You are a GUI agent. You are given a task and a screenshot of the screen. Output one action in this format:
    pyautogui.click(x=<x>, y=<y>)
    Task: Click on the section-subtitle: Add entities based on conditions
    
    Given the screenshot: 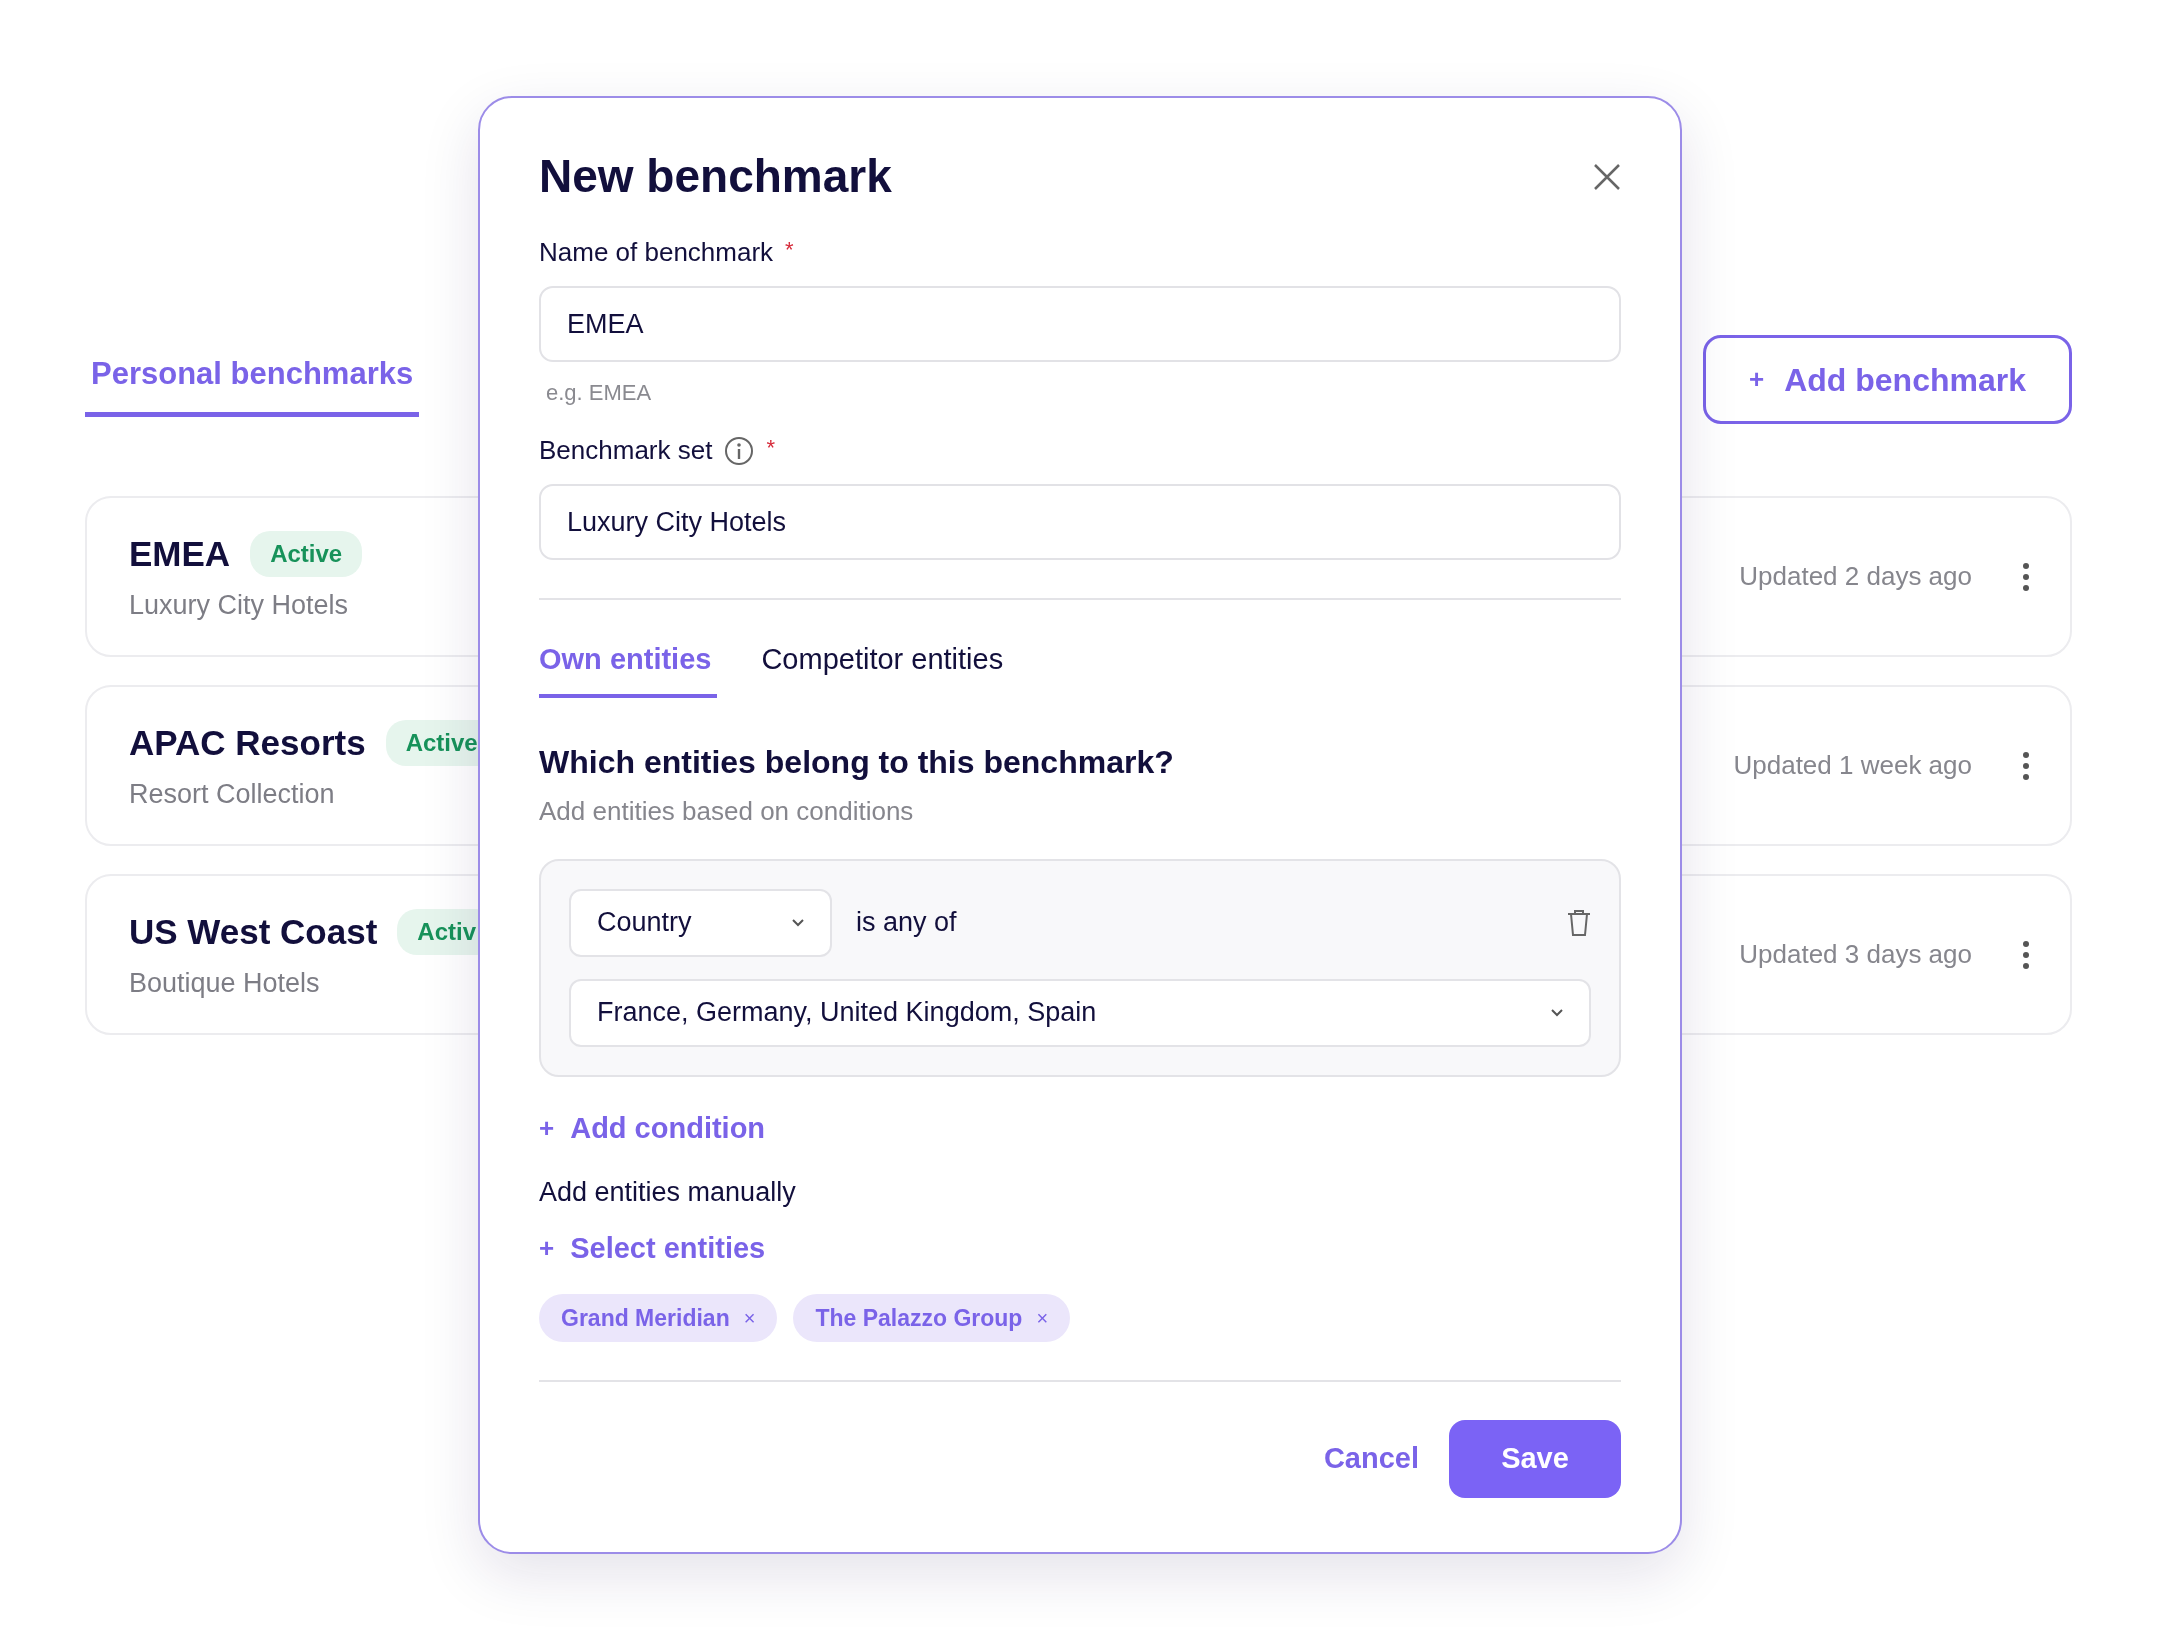 What is the action you would take?
    pyautogui.click(x=727, y=811)
    